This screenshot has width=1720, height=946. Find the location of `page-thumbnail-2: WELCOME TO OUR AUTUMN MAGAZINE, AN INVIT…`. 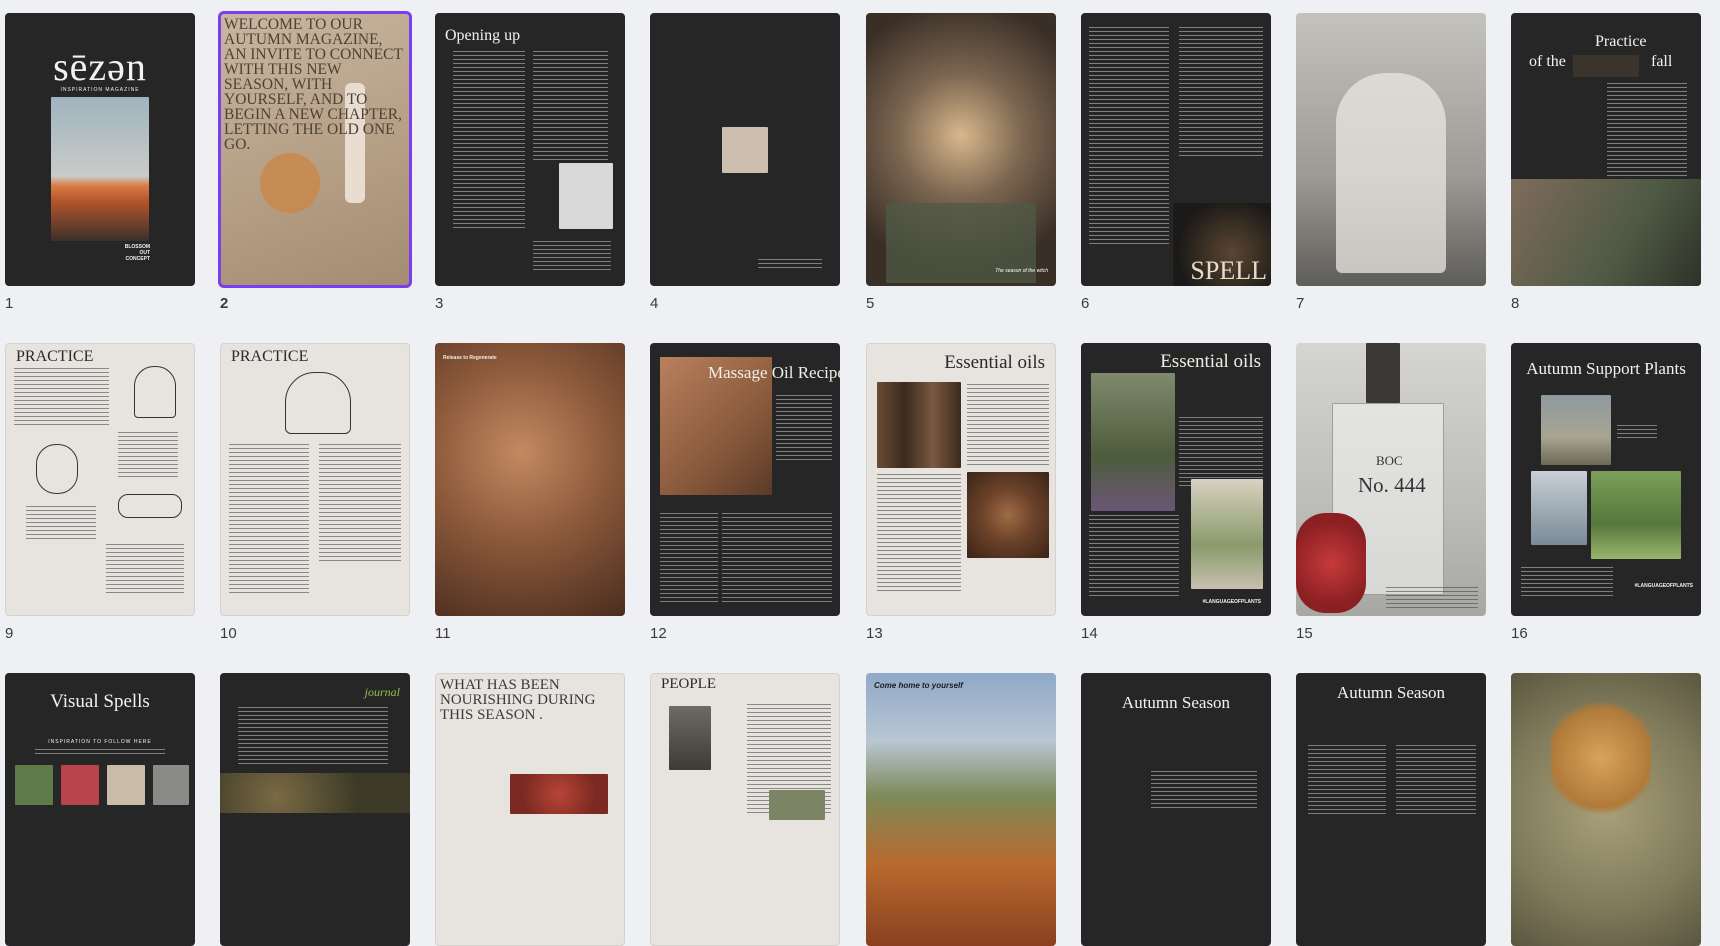

page-thumbnail-2: WELCOME TO OUR AUTUMN MAGAZINE, AN INVIT… is located at coordinates (315, 149).